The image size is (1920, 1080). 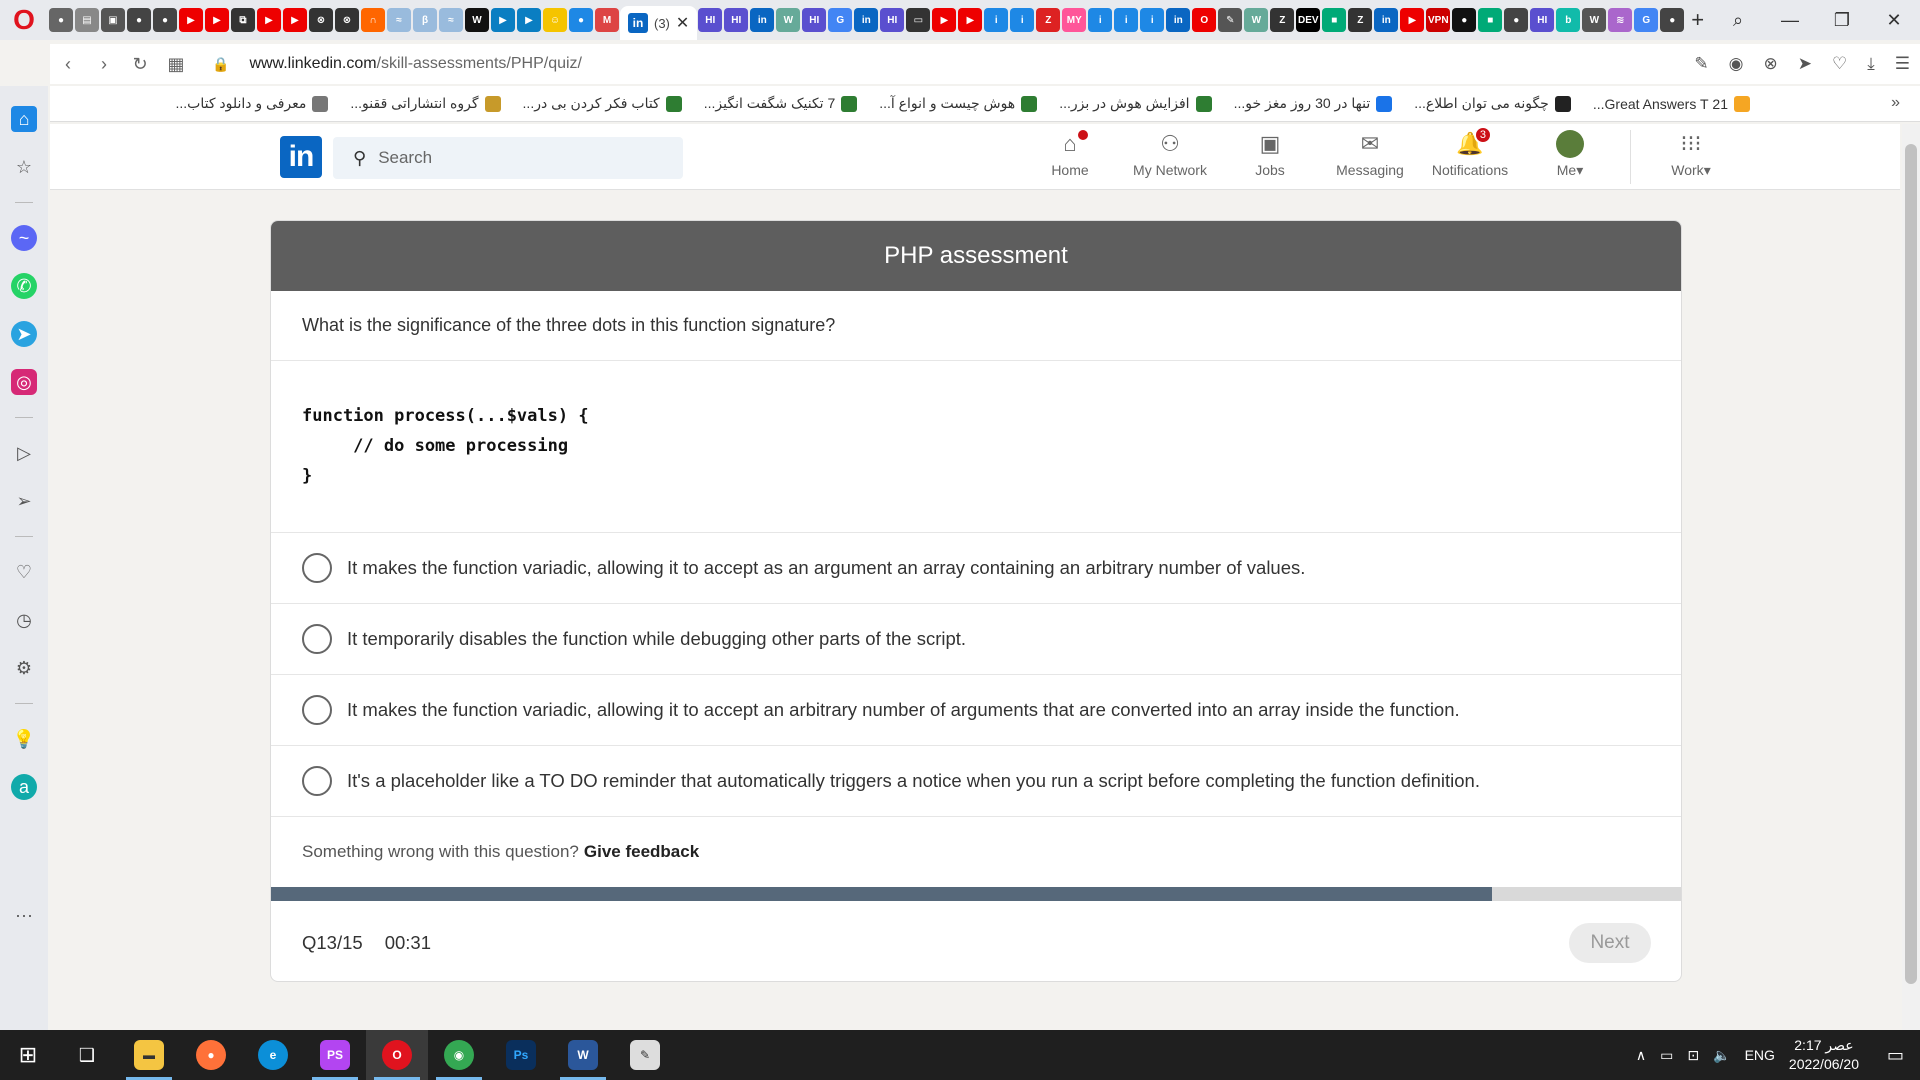 What do you see at coordinates (1842, 20) in the screenshot?
I see `restore-button: ❐` at bounding box center [1842, 20].